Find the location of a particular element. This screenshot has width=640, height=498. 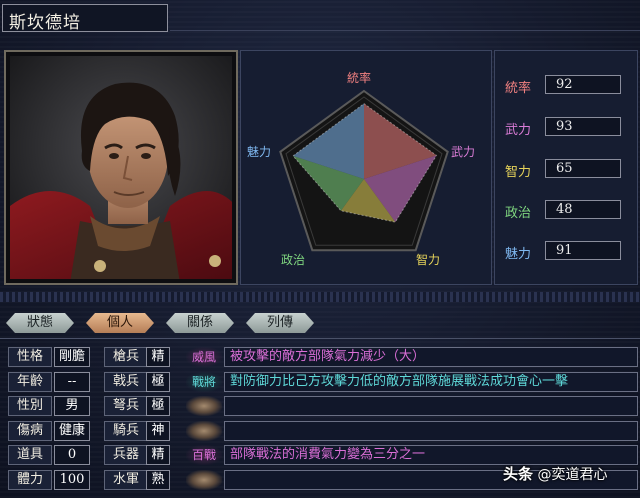

skill-badge: 戰將 is located at coordinates (204, 382).